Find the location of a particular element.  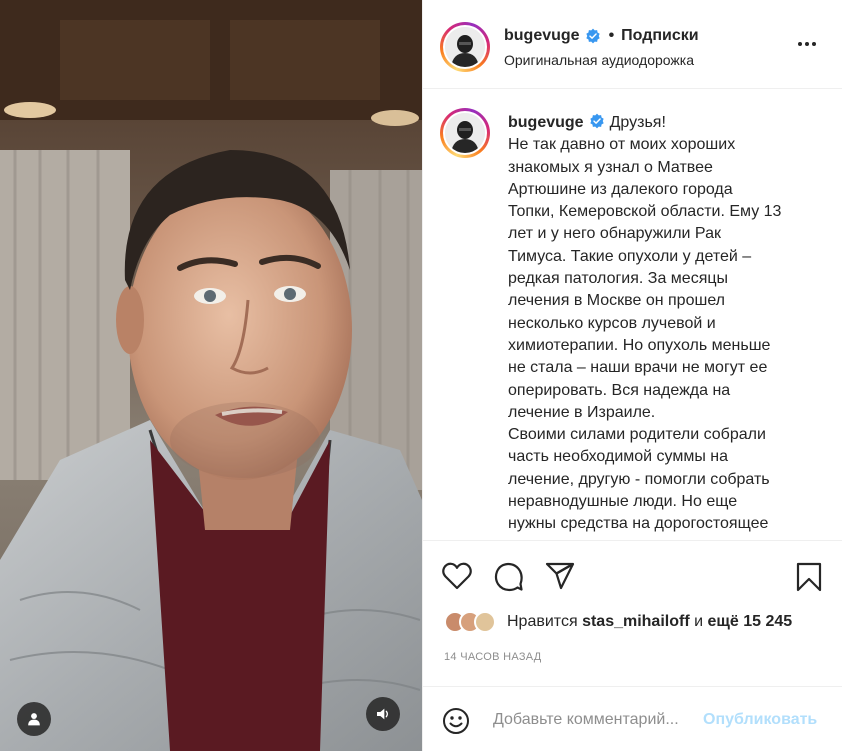

caption-line: Не так давно от моих хороших is located at coordinates (622, 145).